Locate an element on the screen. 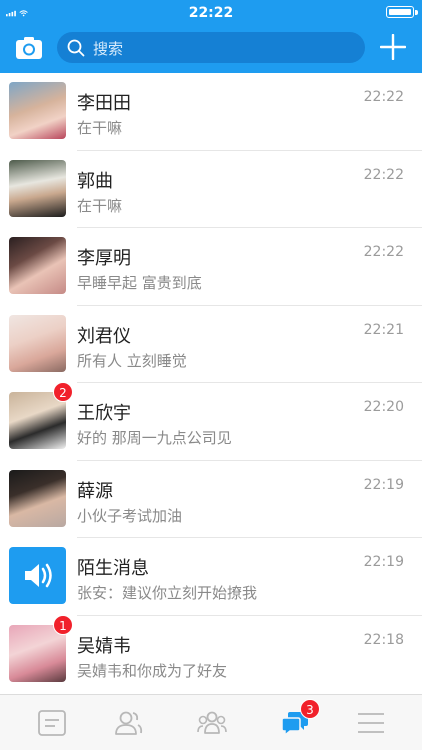 This screenshot has width=422, height=750. search-placeholder: 搜索 is located at coordinates (108, 49).